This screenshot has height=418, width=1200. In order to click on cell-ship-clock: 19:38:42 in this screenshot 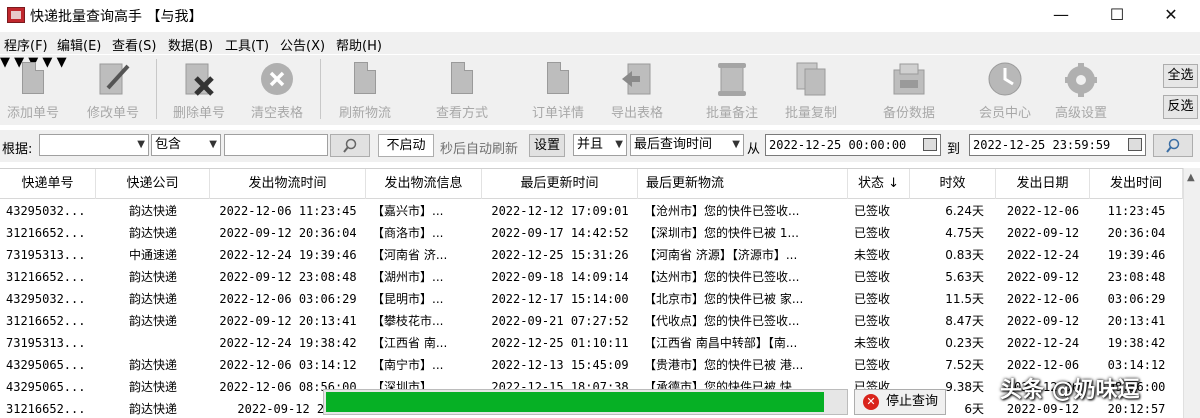, I will do `click(1136, 343)`.